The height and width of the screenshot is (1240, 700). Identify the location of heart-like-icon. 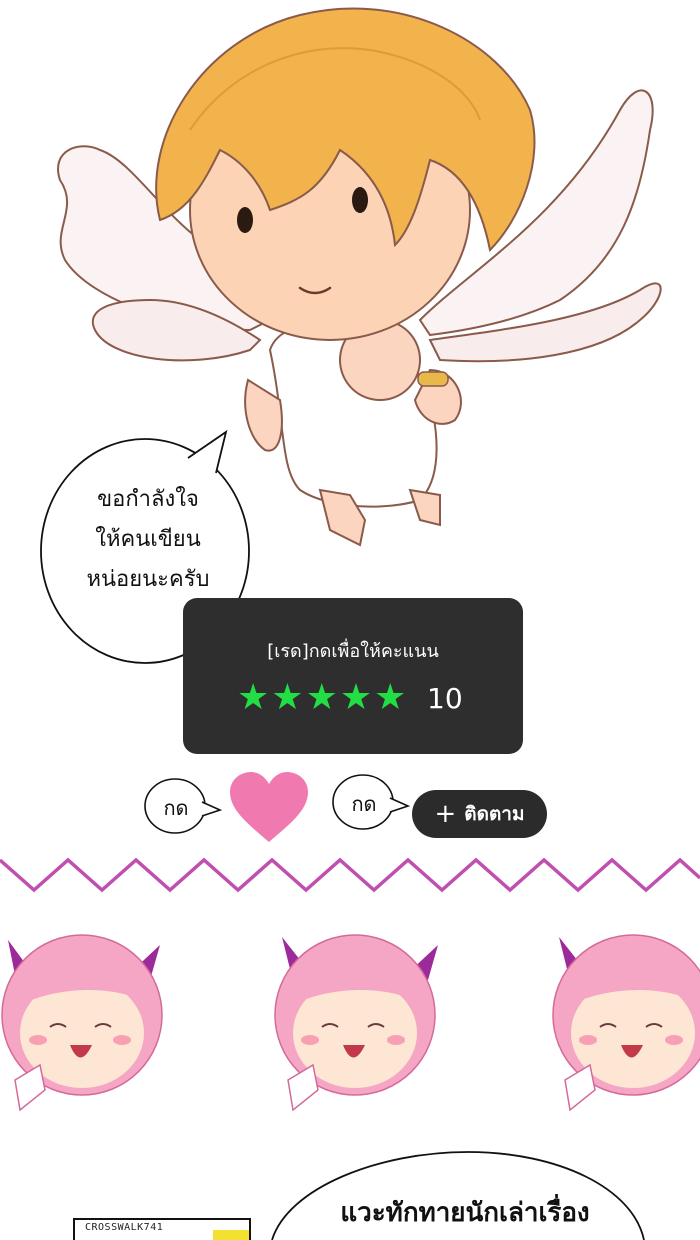
(269, 808).